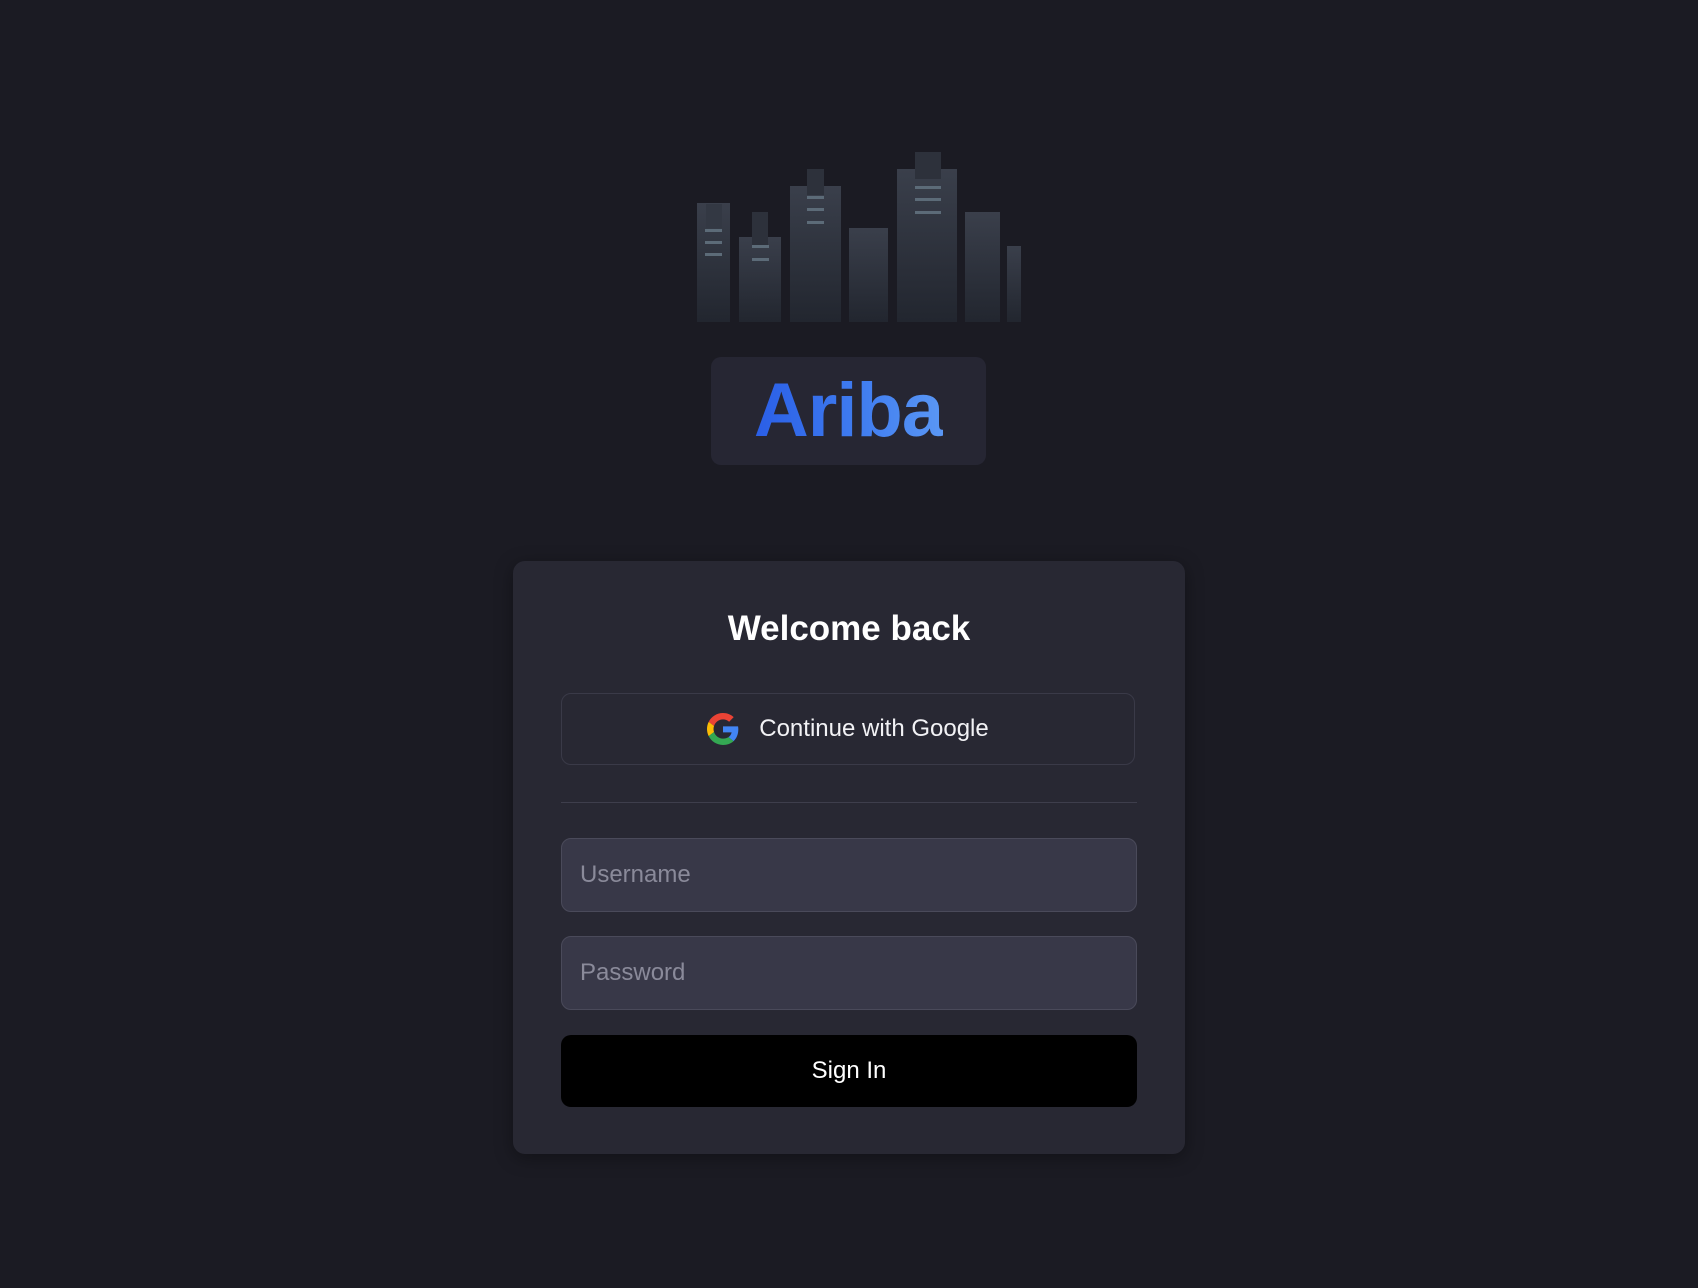  Describe the element at coordinates (859, 237) in the screenshot. I see `city-skyline-icon` at that location.